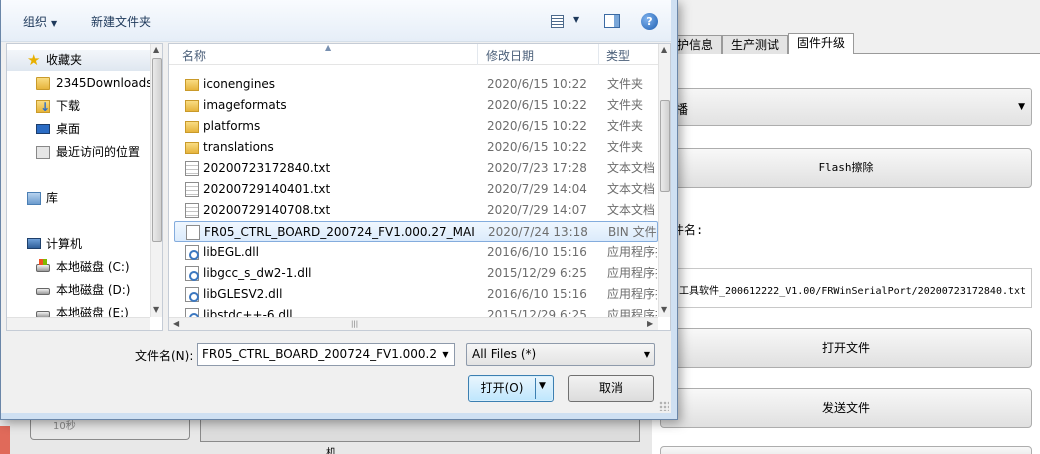 The image size is (1040, 454). I want to click on tab-firmware-upgrade: 固件升级, so click(821, 43).